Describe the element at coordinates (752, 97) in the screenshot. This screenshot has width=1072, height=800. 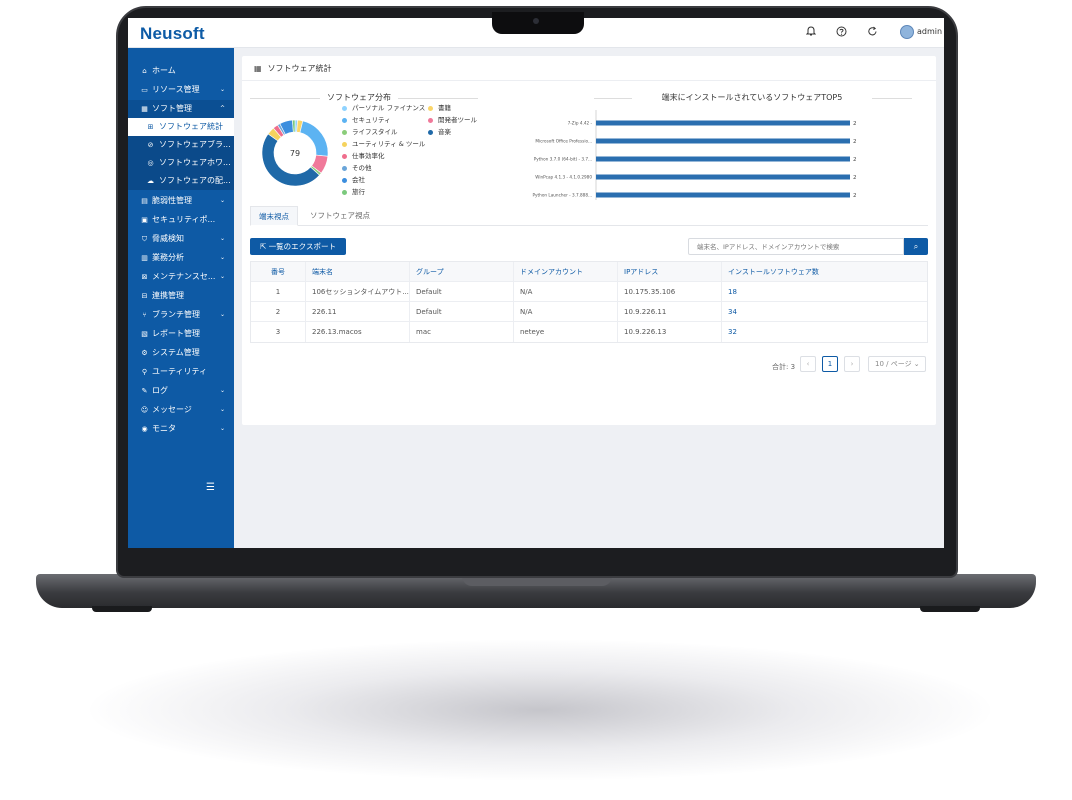
I see `bar-chart-title: 端末にインストールされているソフトウェアTOP5` at that location.